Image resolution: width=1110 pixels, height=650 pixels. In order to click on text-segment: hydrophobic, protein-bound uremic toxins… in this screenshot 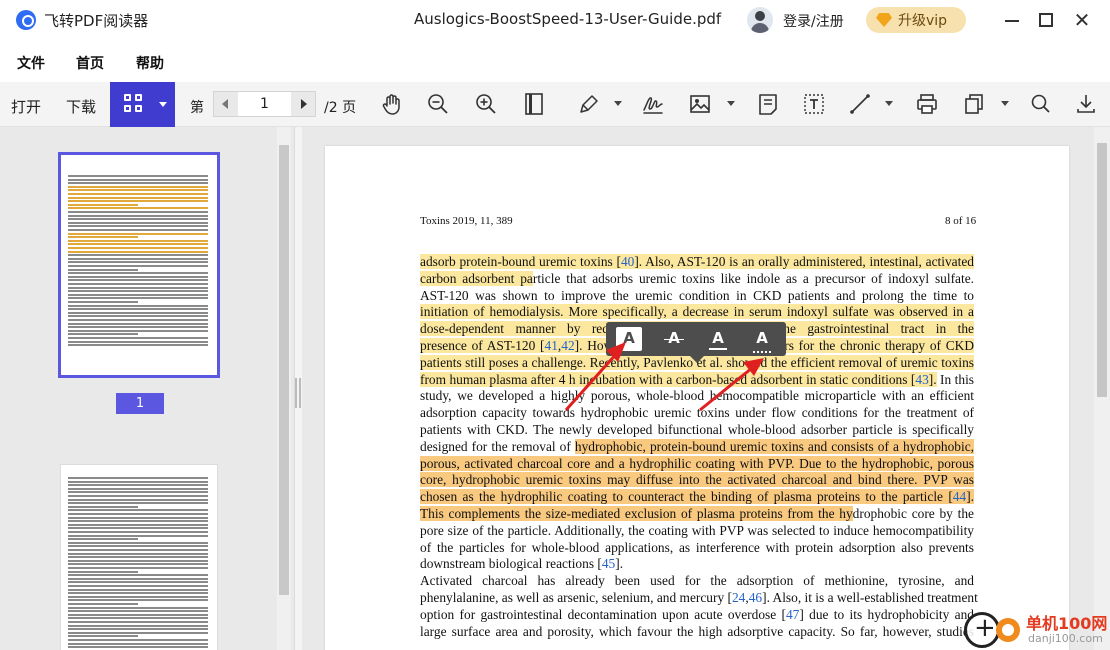, I will do `click(774, 446)`.